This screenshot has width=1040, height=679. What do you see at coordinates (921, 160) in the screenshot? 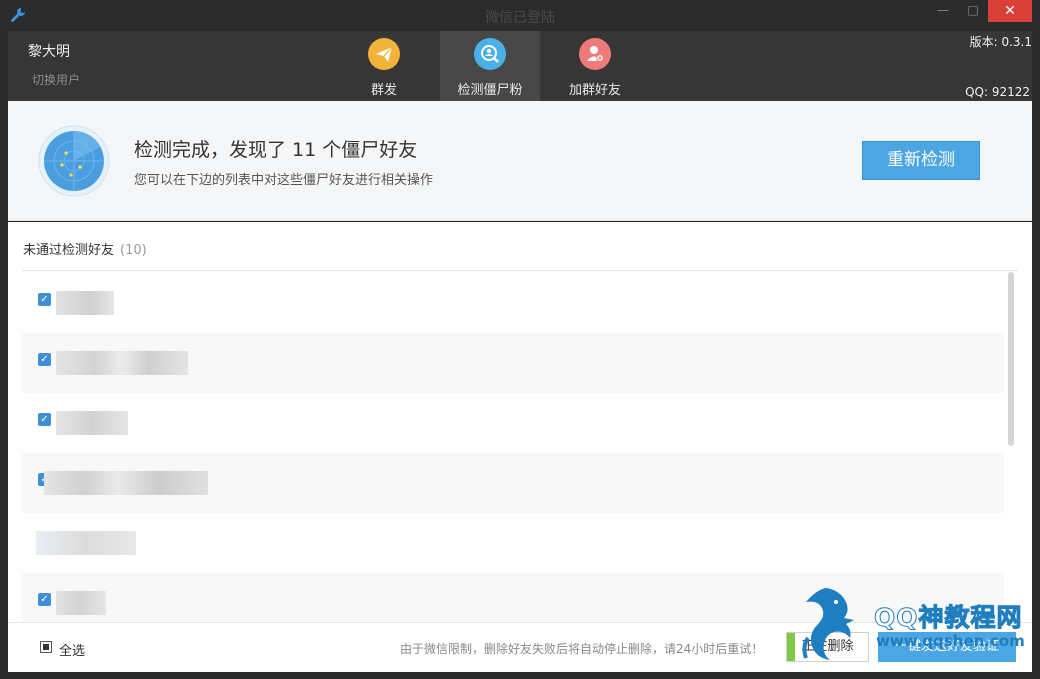
I see `recheck-button: 重新检测` at bounding box center [921, 160].